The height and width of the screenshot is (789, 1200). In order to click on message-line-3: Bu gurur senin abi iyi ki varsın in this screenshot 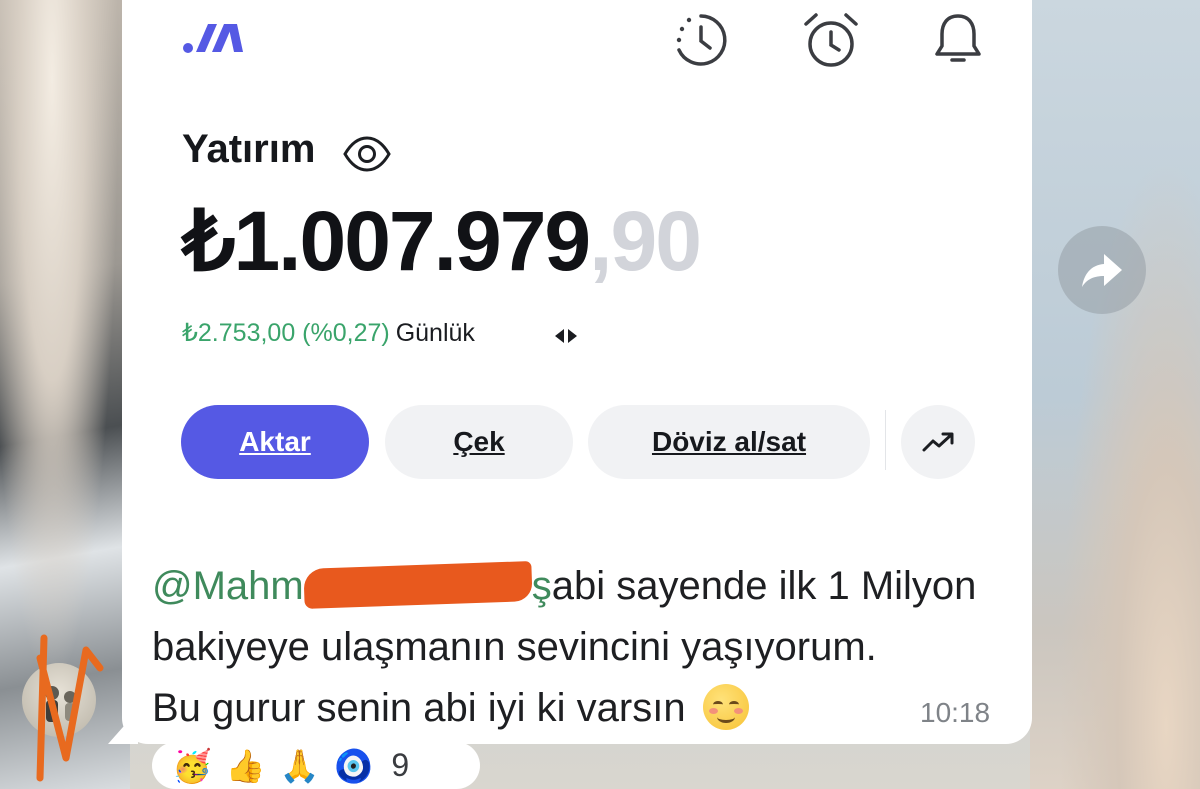, I will do `click(419, 708)`.